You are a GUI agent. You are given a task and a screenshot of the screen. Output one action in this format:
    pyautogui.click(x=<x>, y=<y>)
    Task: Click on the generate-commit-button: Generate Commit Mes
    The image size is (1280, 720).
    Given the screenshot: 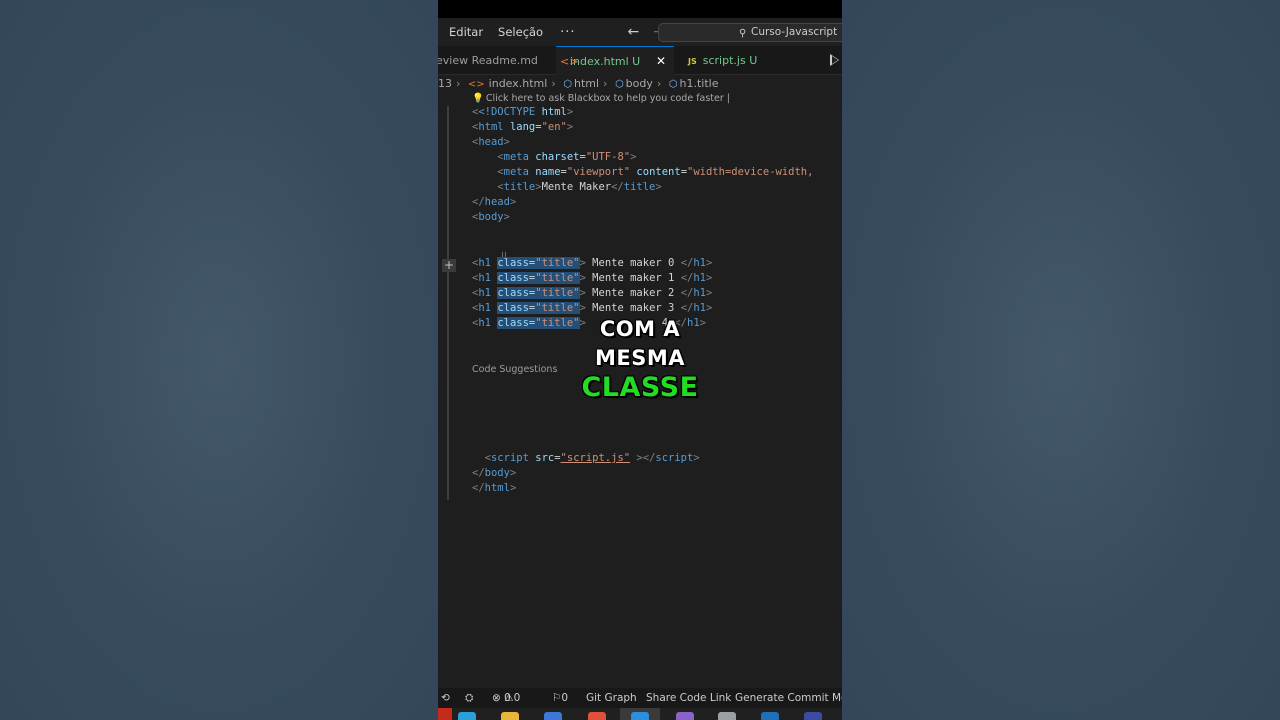 What is the action you would take?
    pyautogui.click(x=788, y=698)
    